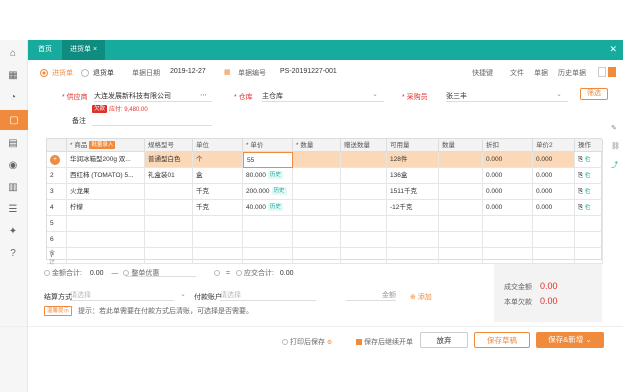  What do you see at coordinates (45, 50) in the screenshot?
I see `tab-home: 首页` at bounding box center [45, 50].